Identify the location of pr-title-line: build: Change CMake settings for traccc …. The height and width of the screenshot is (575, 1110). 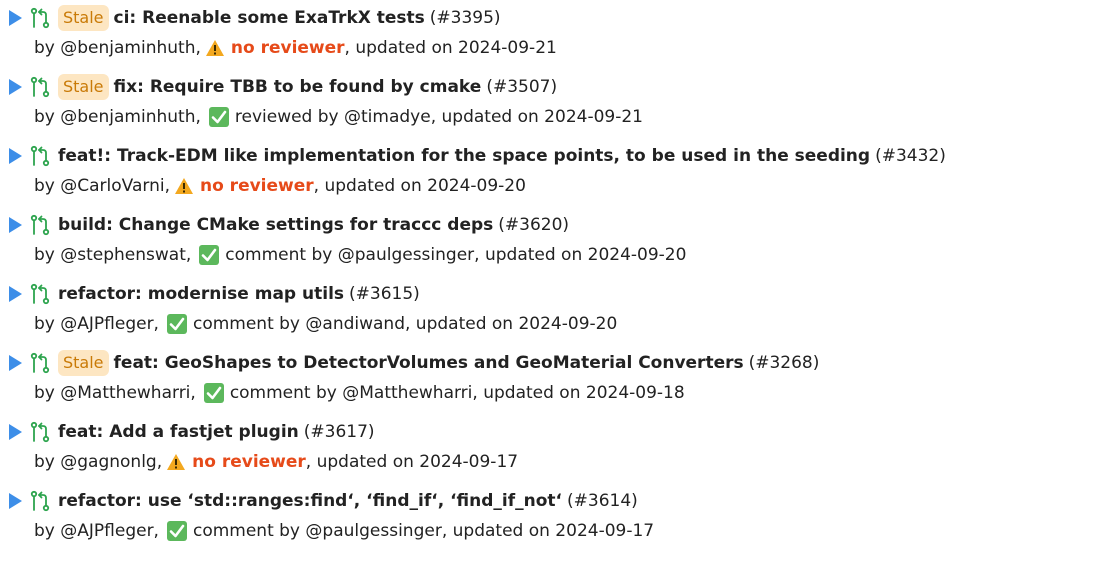
(284, 225).